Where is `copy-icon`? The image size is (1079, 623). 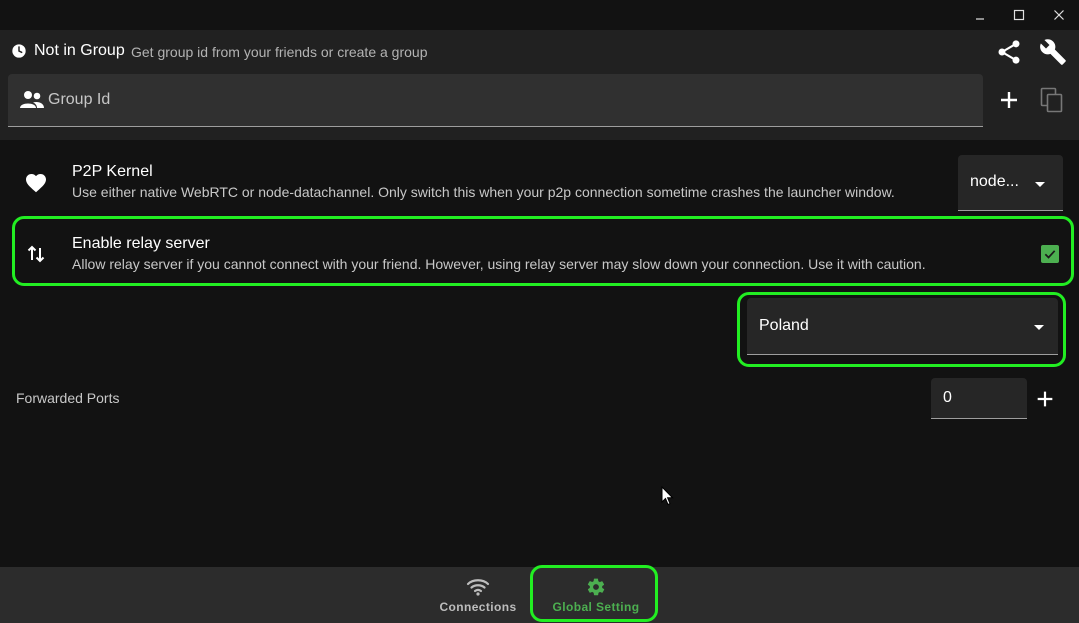
copy-icon is located at coordinates (1052, 100).